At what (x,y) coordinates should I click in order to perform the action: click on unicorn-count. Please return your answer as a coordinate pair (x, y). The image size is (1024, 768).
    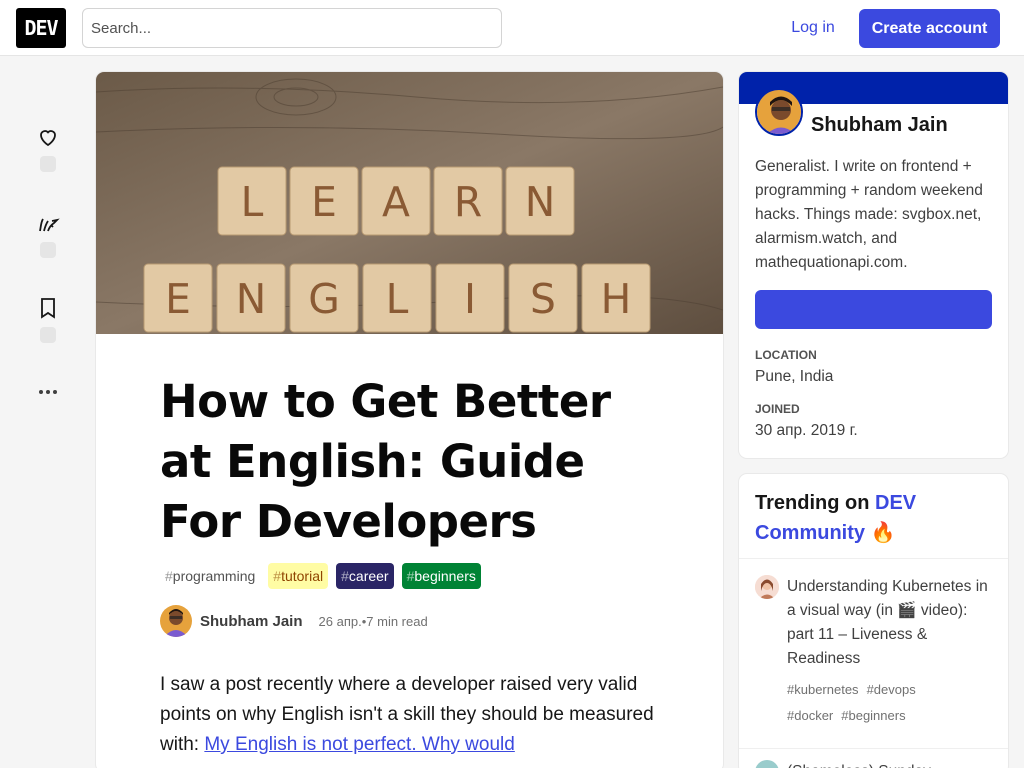
    Looking at the image, I should click on (48, 250).